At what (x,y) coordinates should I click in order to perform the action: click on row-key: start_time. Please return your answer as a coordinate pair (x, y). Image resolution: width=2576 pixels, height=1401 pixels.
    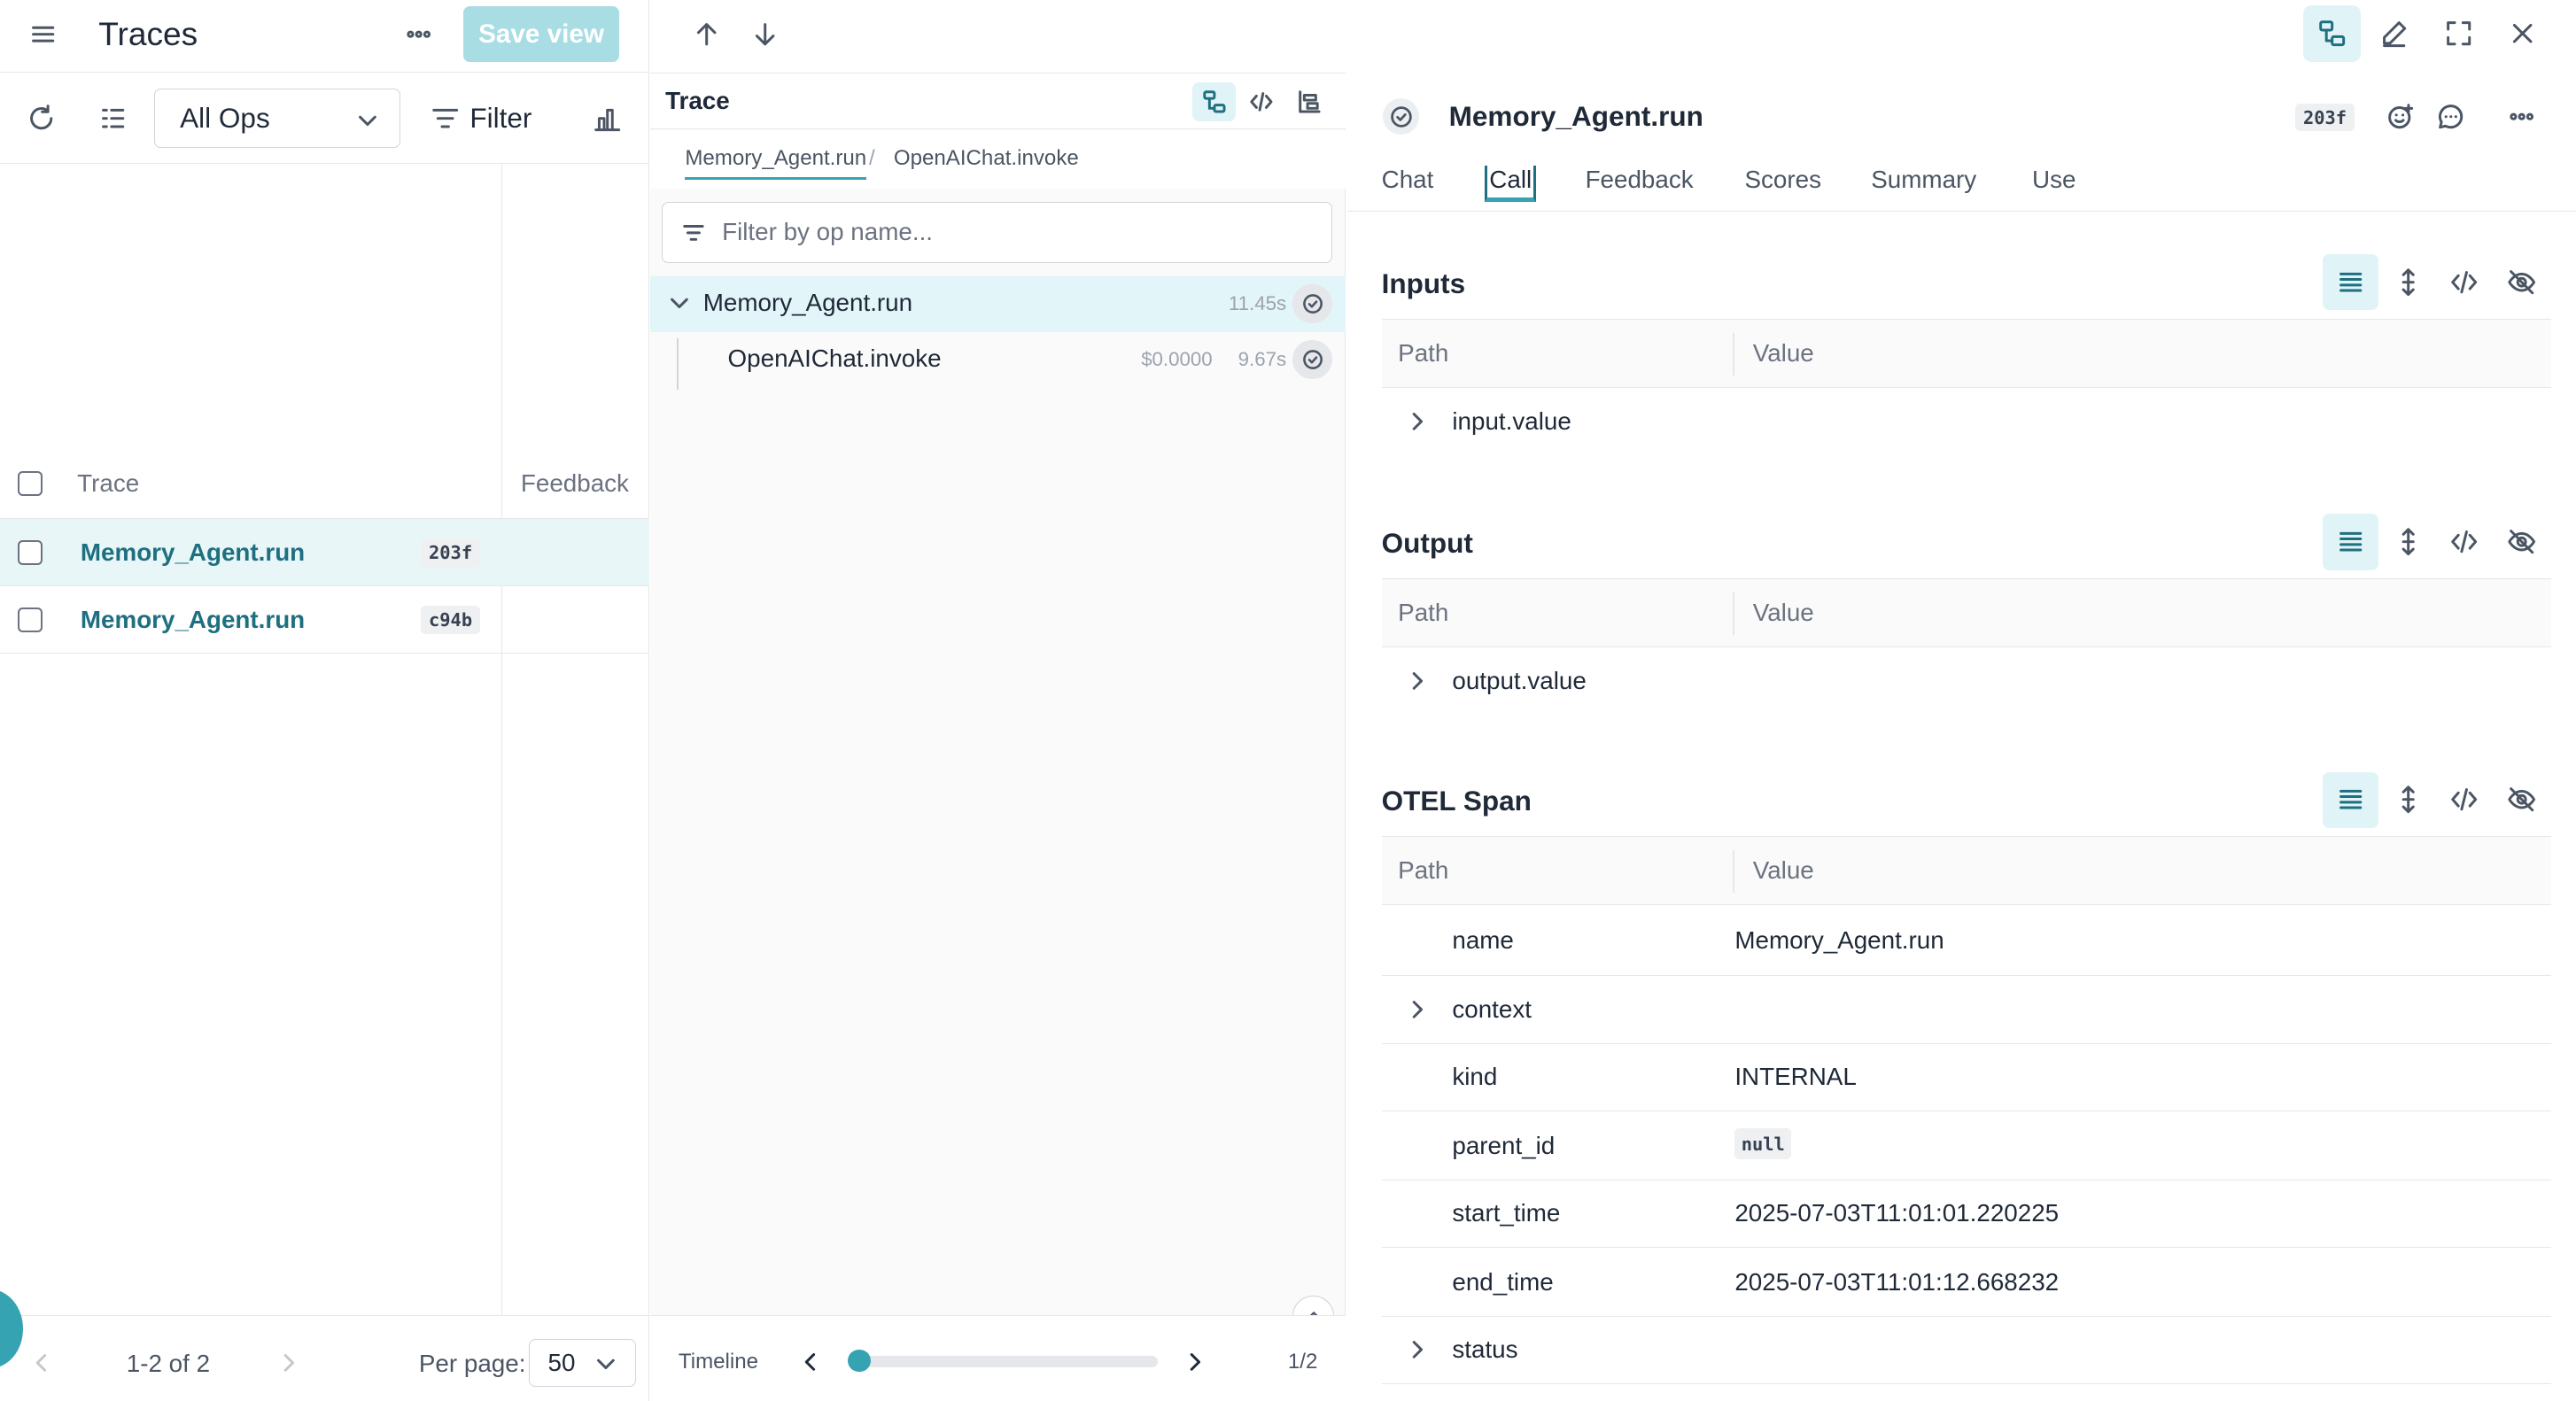
    Looking at the image, I should click on (1506, 1213).